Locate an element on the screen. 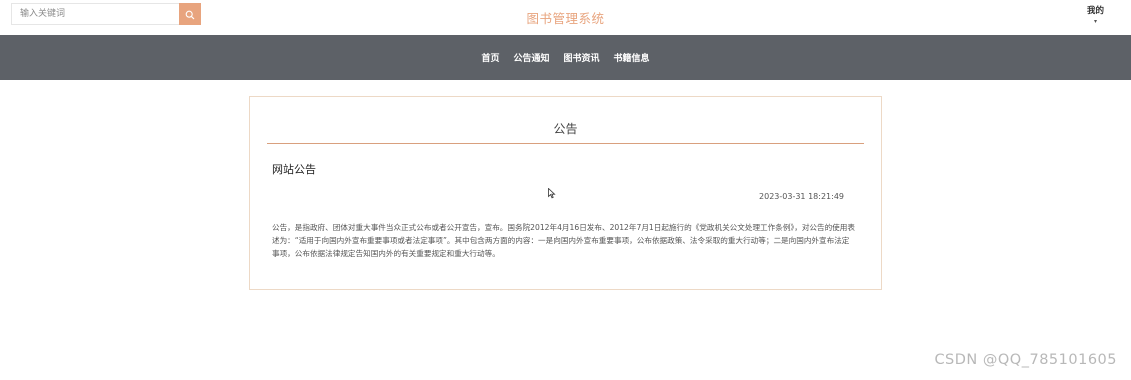  my-account-menu: 我的 ▾ is located at coordinates (1095, 14).